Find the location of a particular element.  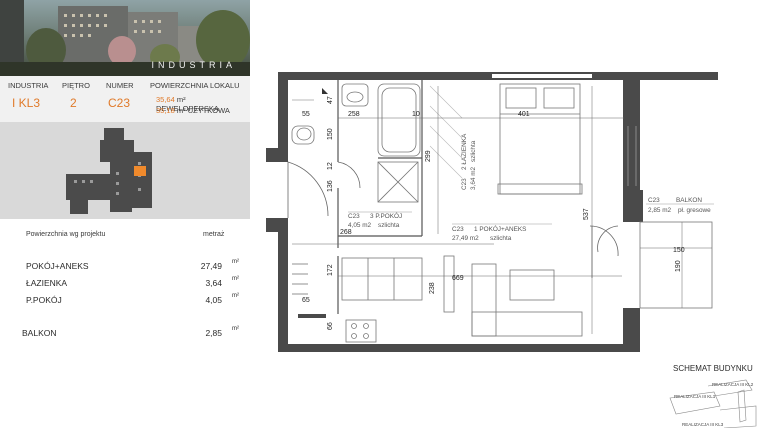

floor-key-plan is located at coordinates (125, 170).